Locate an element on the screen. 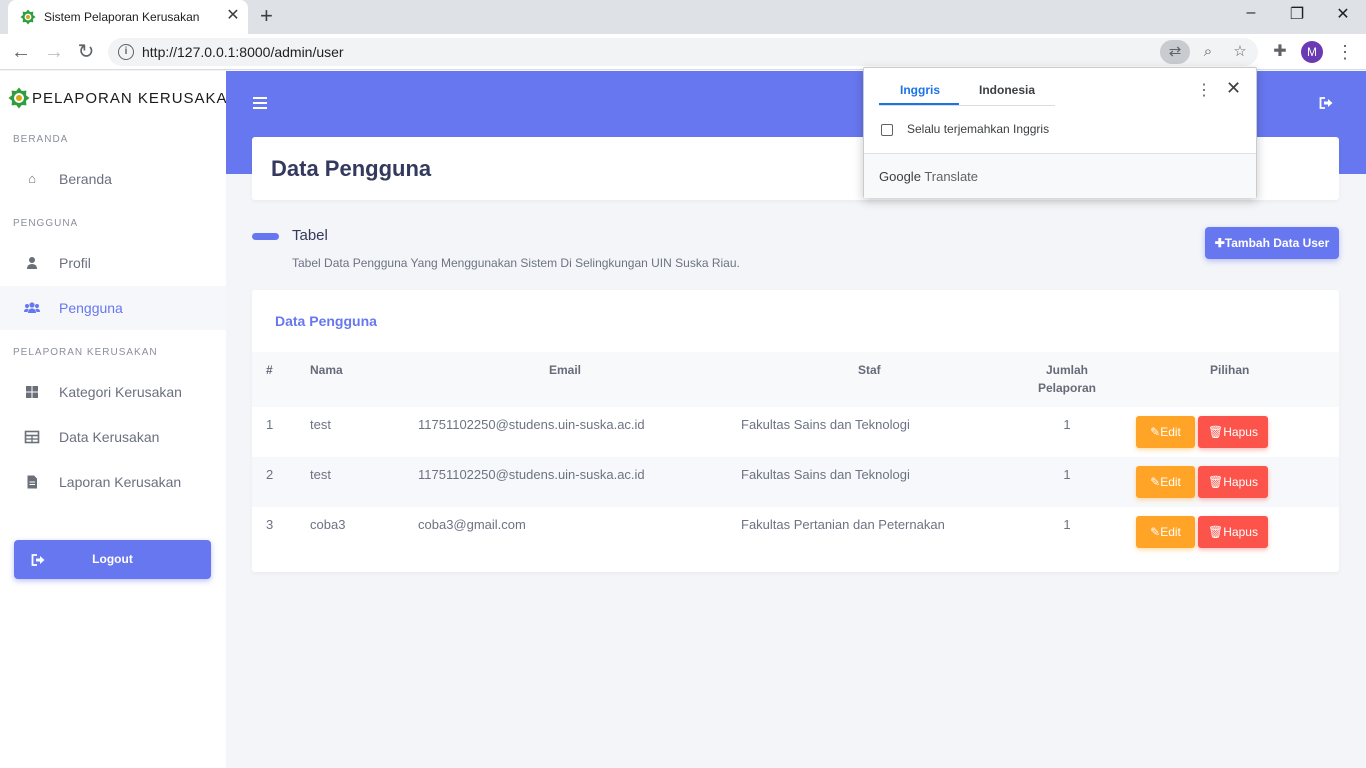  forward-icon: → is located at coordinates (54, 52).